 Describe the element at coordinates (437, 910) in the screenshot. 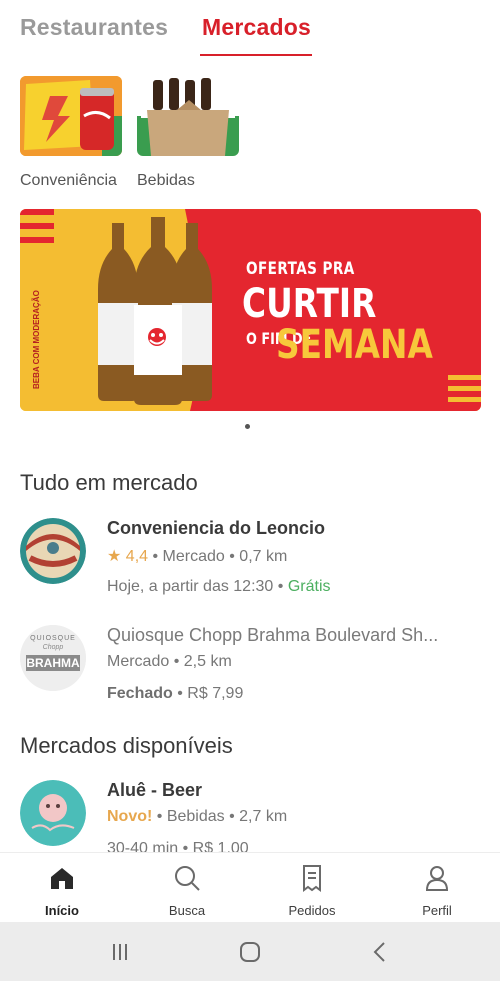

I see `nav-label: Perfil` at that location.